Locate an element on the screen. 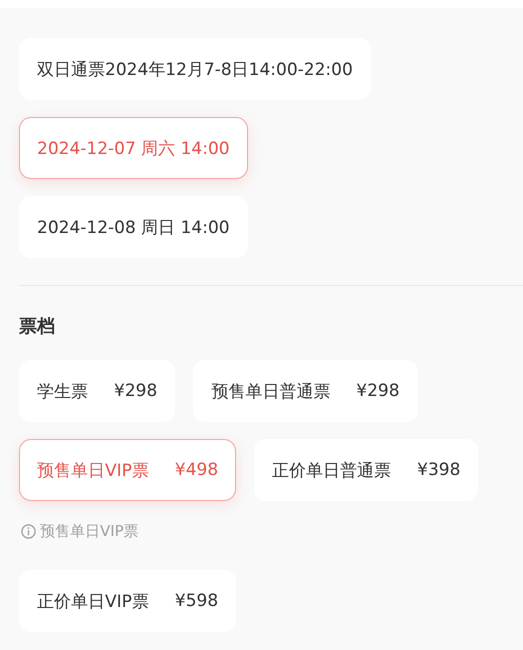 This screenshot has width=523, height=650. session-option: 2024-12-07 周六 14:00 is located at coordinates (133, 148).